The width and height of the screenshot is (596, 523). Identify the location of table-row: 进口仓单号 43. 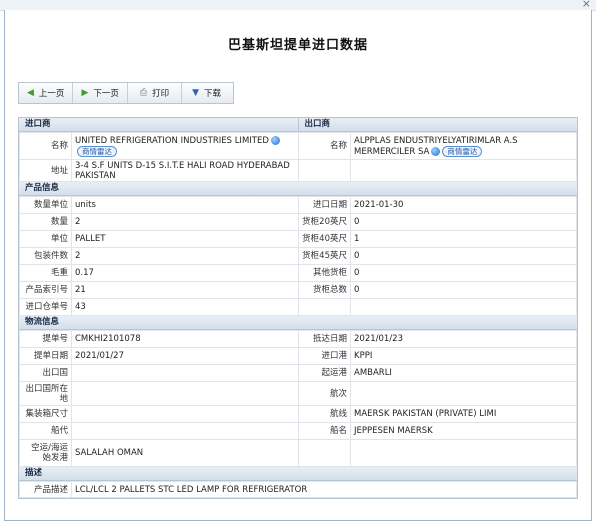
(298, 307).